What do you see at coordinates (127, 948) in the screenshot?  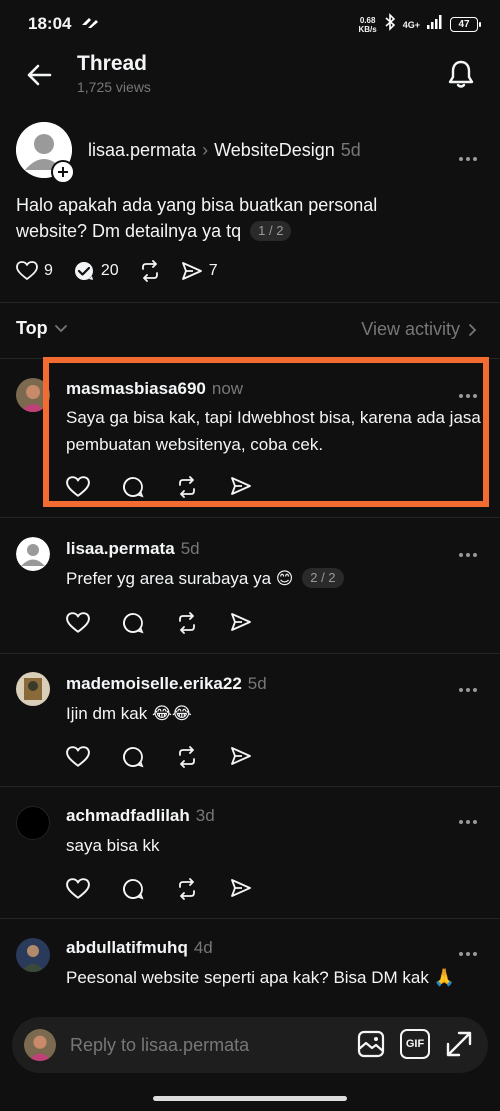 I see `reply-username: abdullatifmuhq` at bounding box center [127, 948].